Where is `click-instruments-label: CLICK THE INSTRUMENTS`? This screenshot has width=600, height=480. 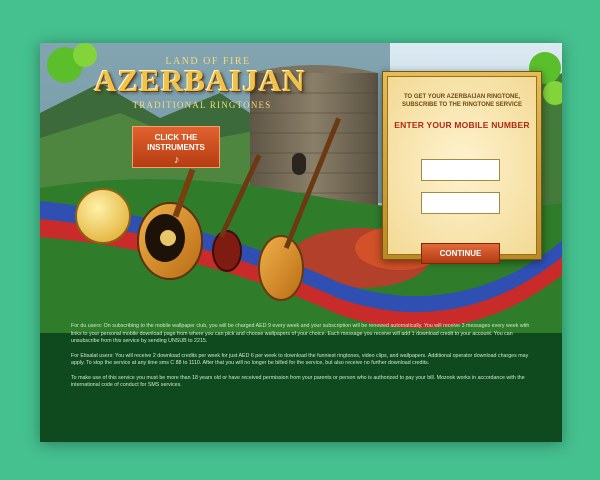 click-instruments-label: CLICK THE INSTRUMENTS is located at coordinates (176, 142).